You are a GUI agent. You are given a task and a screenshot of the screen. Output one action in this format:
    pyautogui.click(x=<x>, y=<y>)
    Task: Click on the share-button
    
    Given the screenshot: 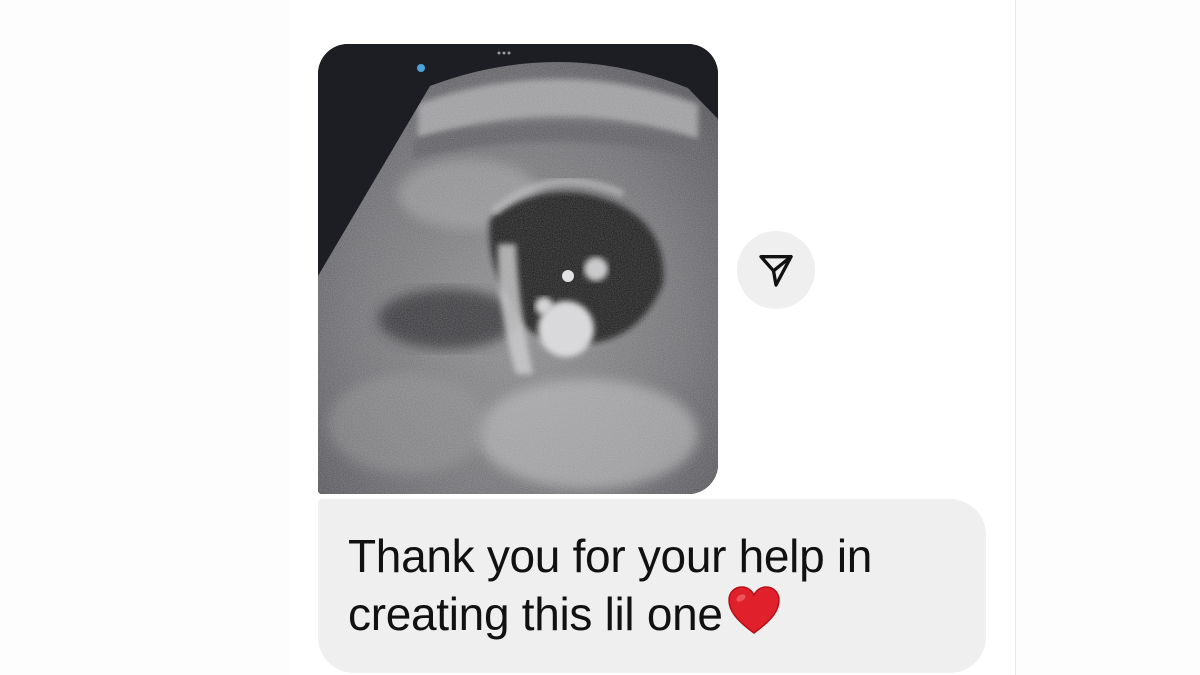 What is the action you would take?
    pyautogui.click(x=776, y=270)
    